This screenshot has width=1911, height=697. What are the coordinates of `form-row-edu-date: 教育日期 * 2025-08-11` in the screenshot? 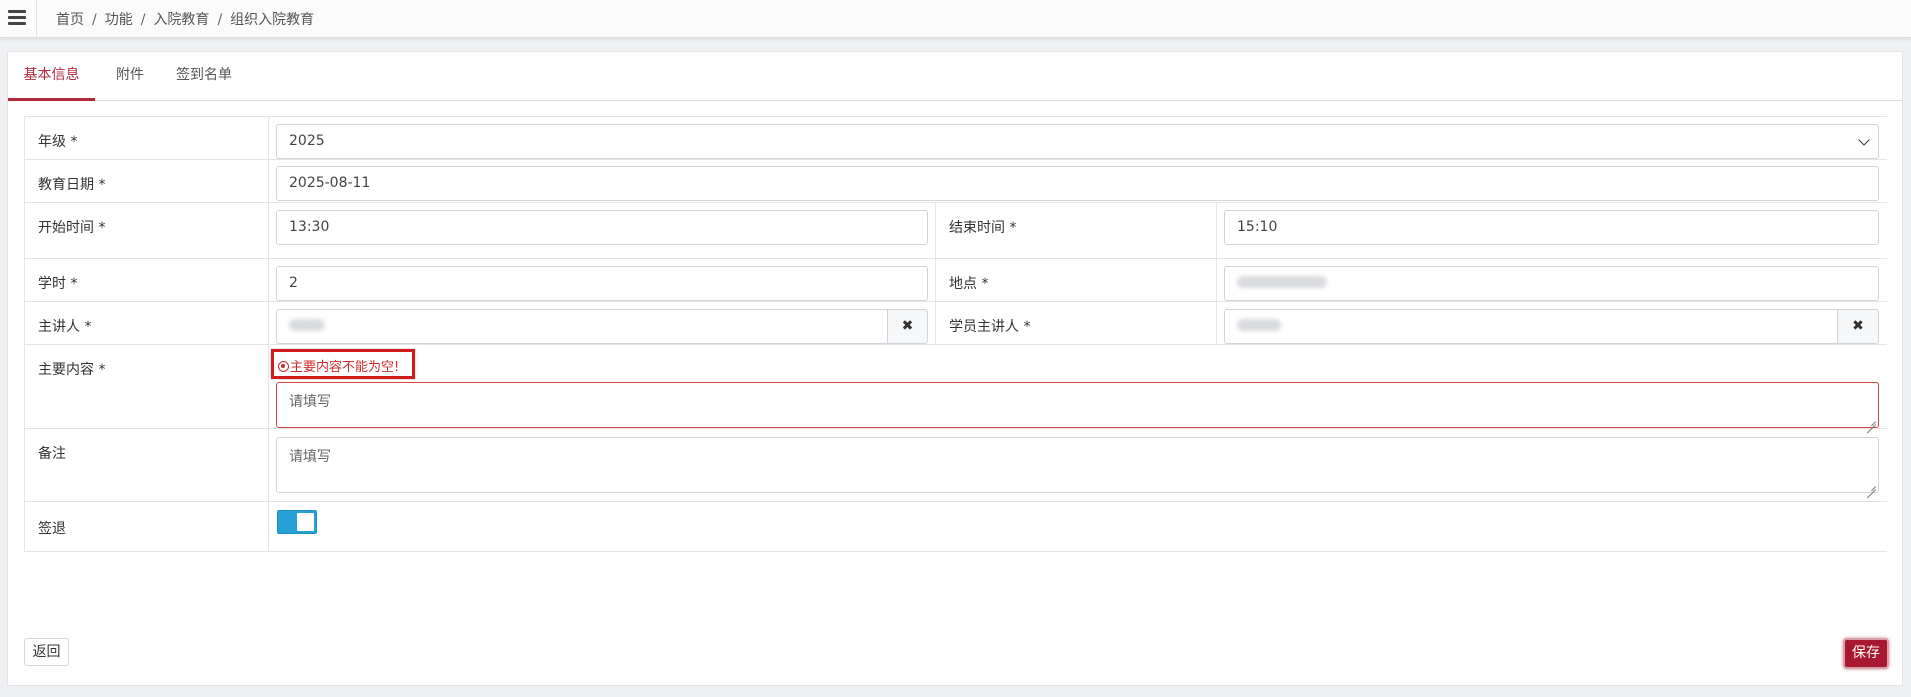 It's located at (956, 181).